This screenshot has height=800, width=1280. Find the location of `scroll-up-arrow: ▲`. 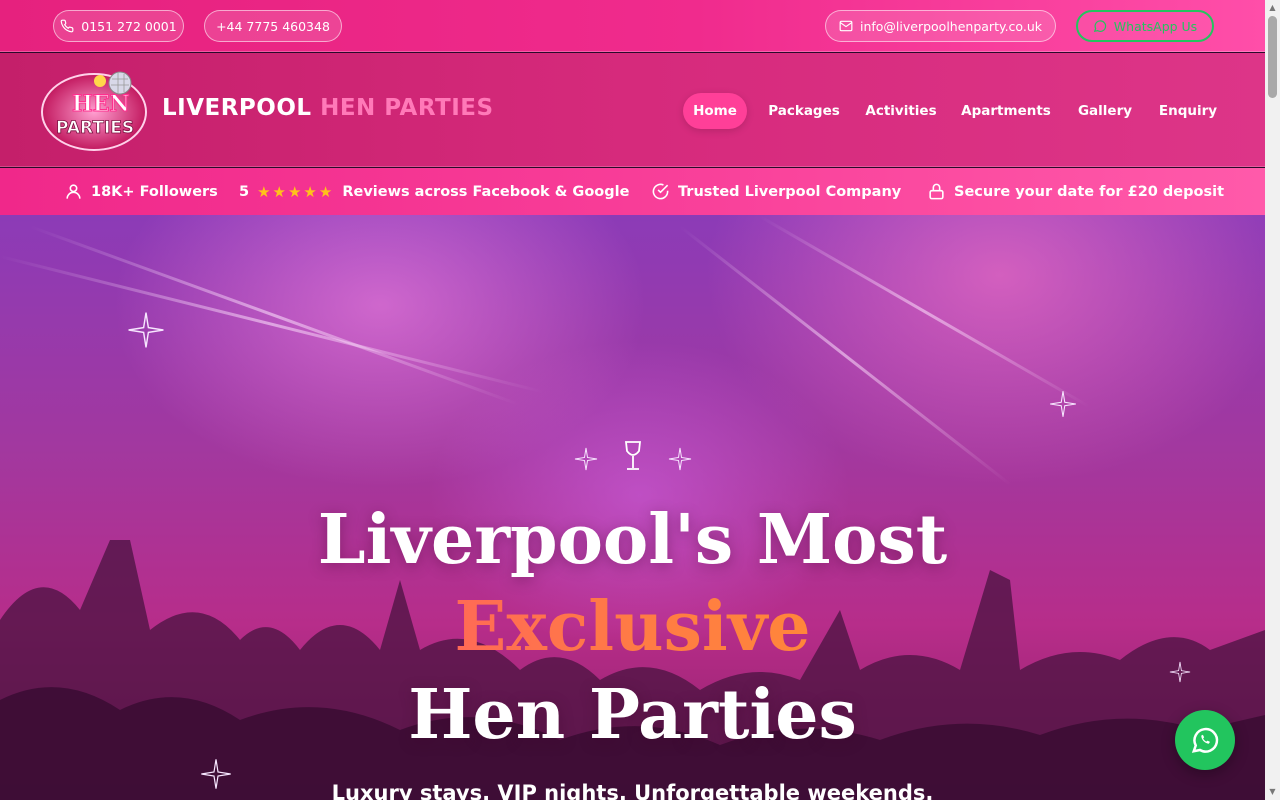

scroll-up-arrow: ▲ is located at coordinates (1272, 8).